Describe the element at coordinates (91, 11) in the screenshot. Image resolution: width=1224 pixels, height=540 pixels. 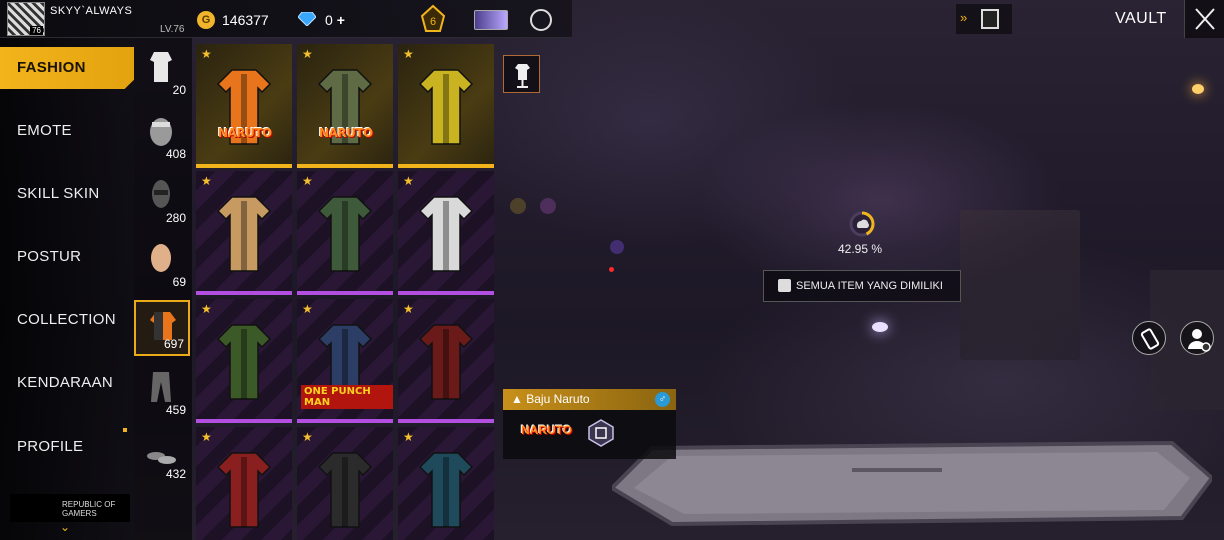
I see `player-name: SKYY`ALWAYS` at that location.